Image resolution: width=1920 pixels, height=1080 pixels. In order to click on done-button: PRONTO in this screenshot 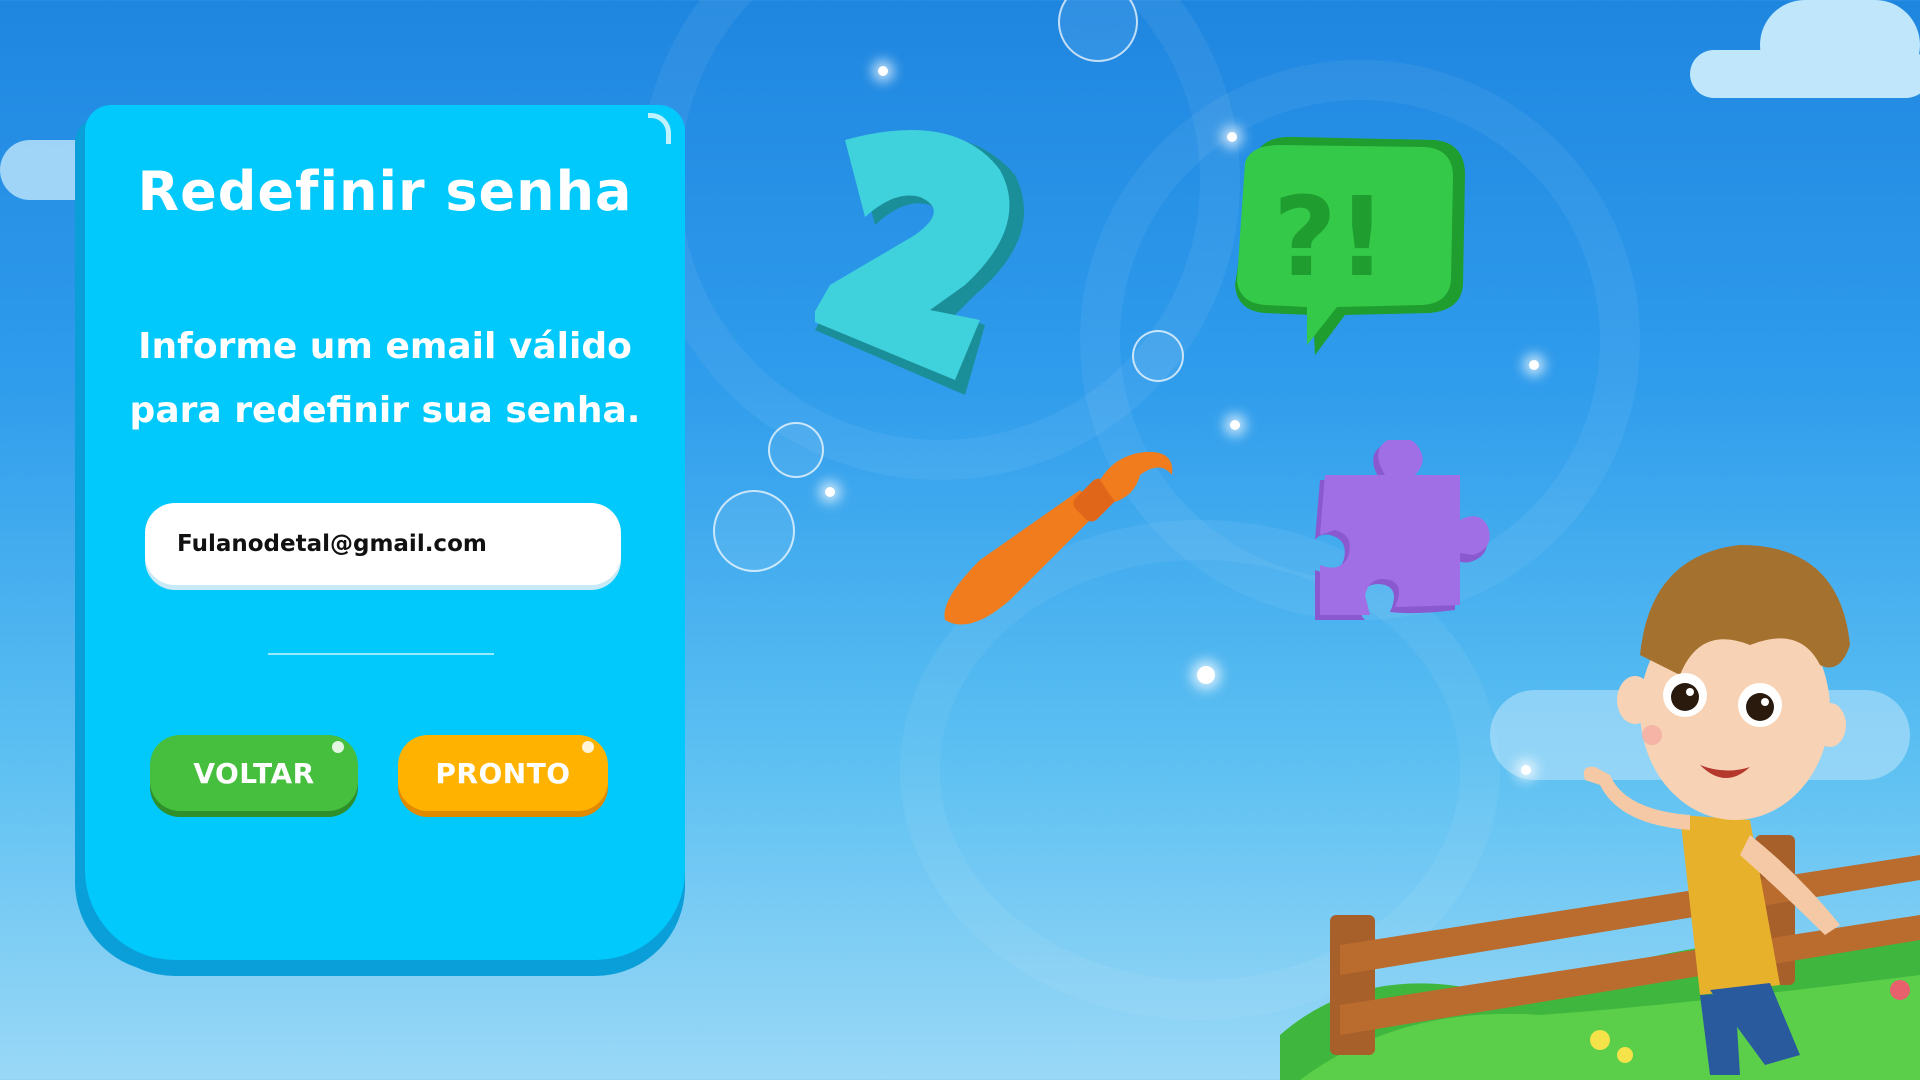, I will do `click(503, 773)`.